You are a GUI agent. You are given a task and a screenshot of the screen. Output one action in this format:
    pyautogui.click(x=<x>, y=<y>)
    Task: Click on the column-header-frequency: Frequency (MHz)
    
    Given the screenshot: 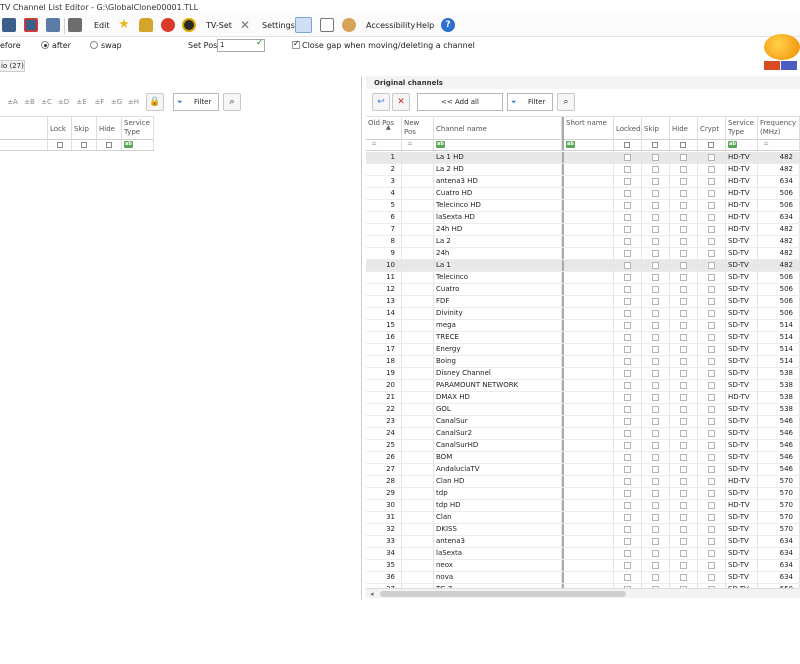 What is the action you would take?
    pyautogui.click(x=779, y=128)
    